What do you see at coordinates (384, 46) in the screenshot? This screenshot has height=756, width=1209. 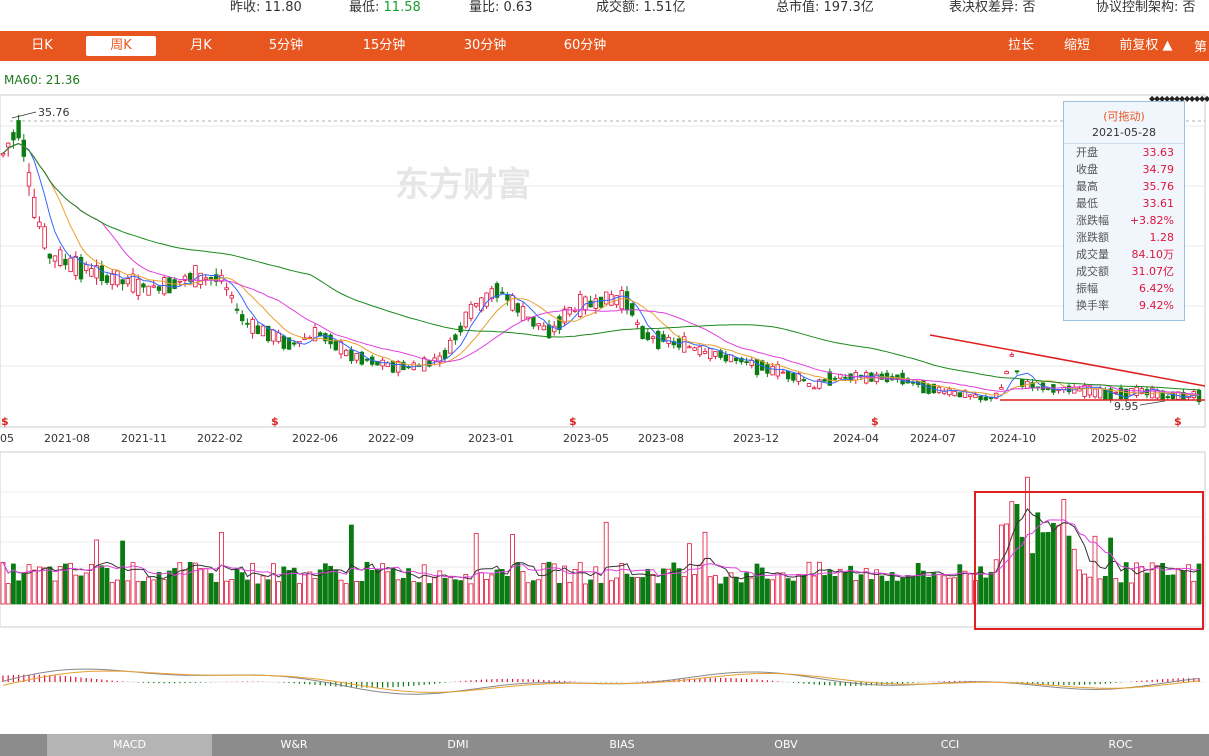 I see `period-tab-4: 15分钟` at bounding box center [384, 46].